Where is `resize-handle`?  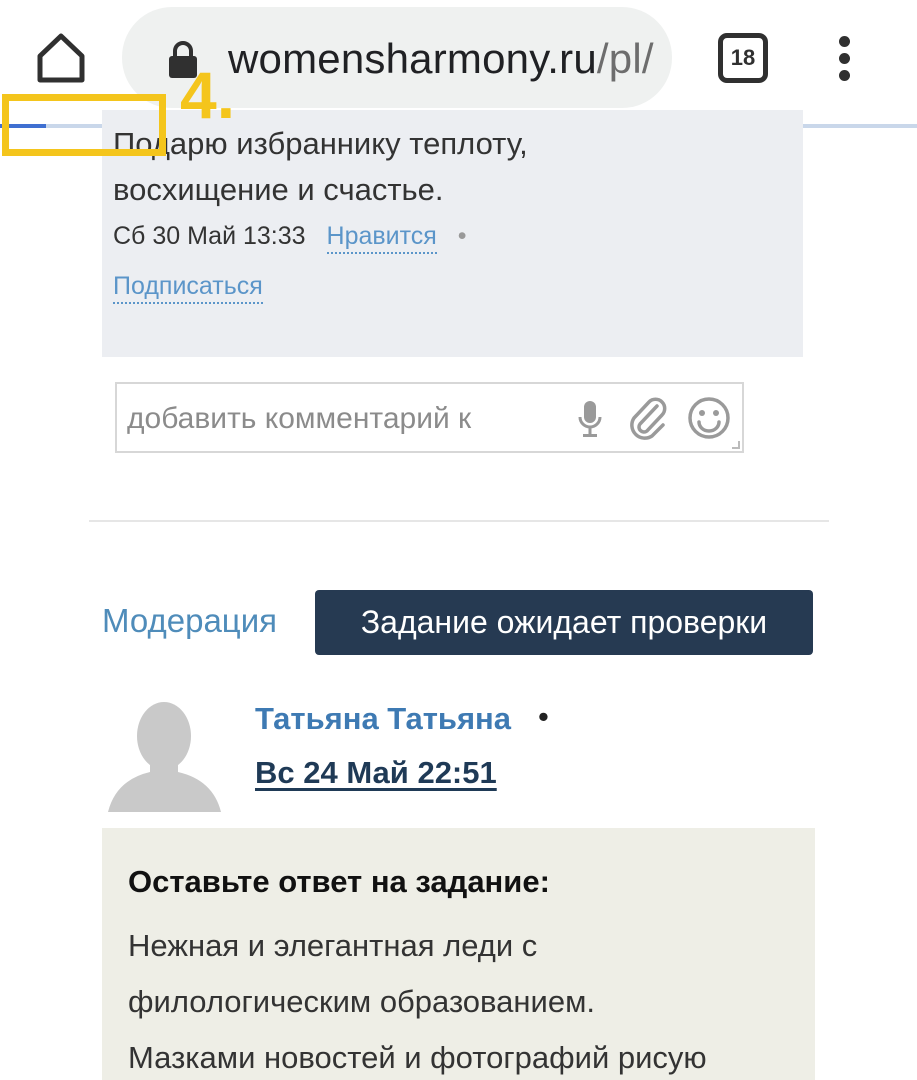 resize-handle is located at coordinates (736, 445).